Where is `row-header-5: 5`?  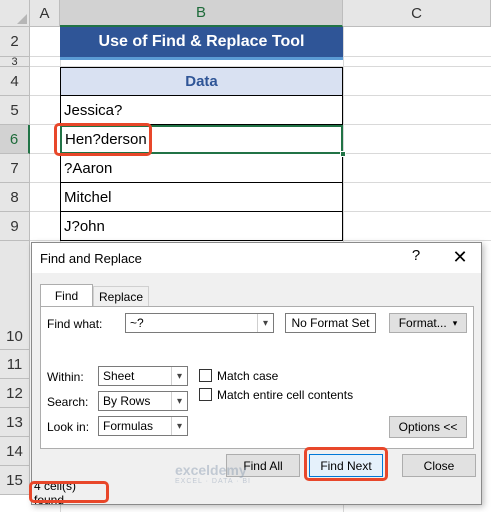
row-header-5: 5 is located at coordinates (15, 110).